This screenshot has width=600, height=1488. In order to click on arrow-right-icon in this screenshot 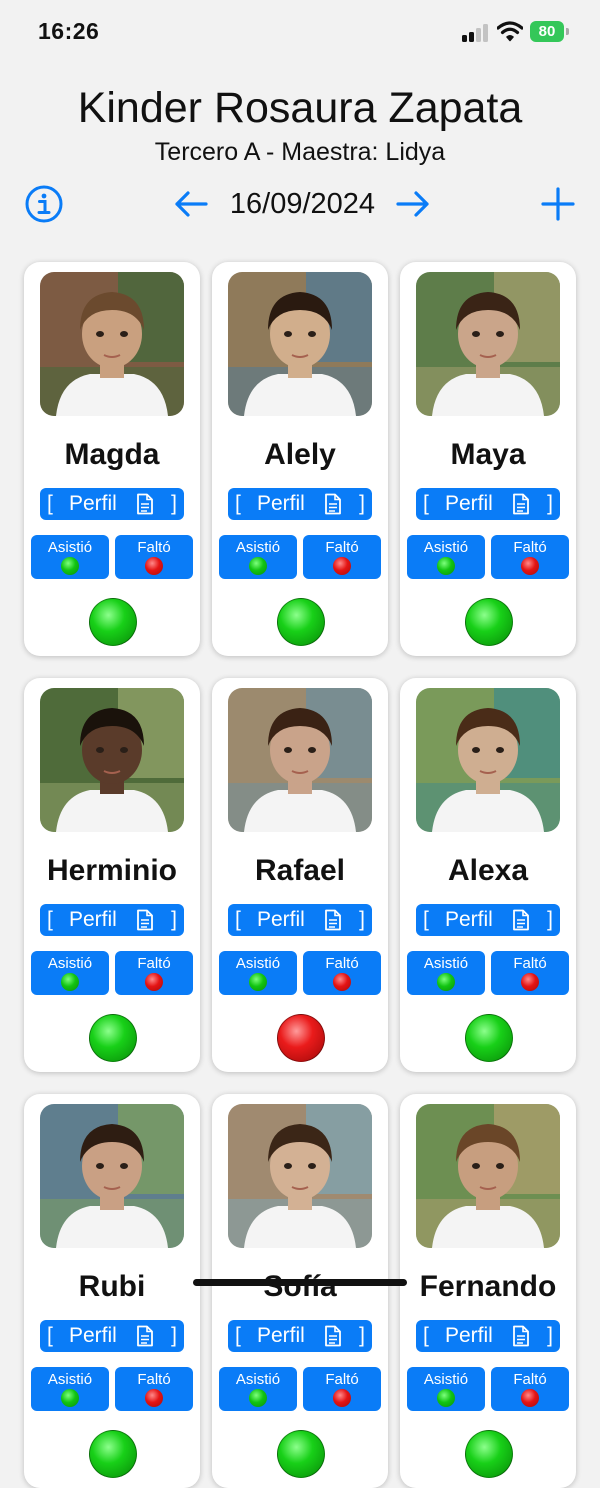, I will do `click(412, 204)`.